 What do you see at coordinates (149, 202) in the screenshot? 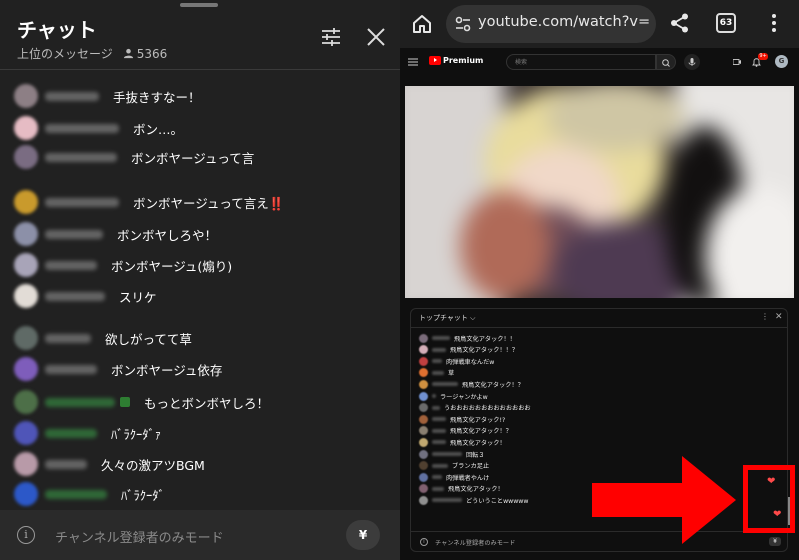
I see `chat-message: ボンボヤージュって言え‼️` at bounding box center [149, 202].